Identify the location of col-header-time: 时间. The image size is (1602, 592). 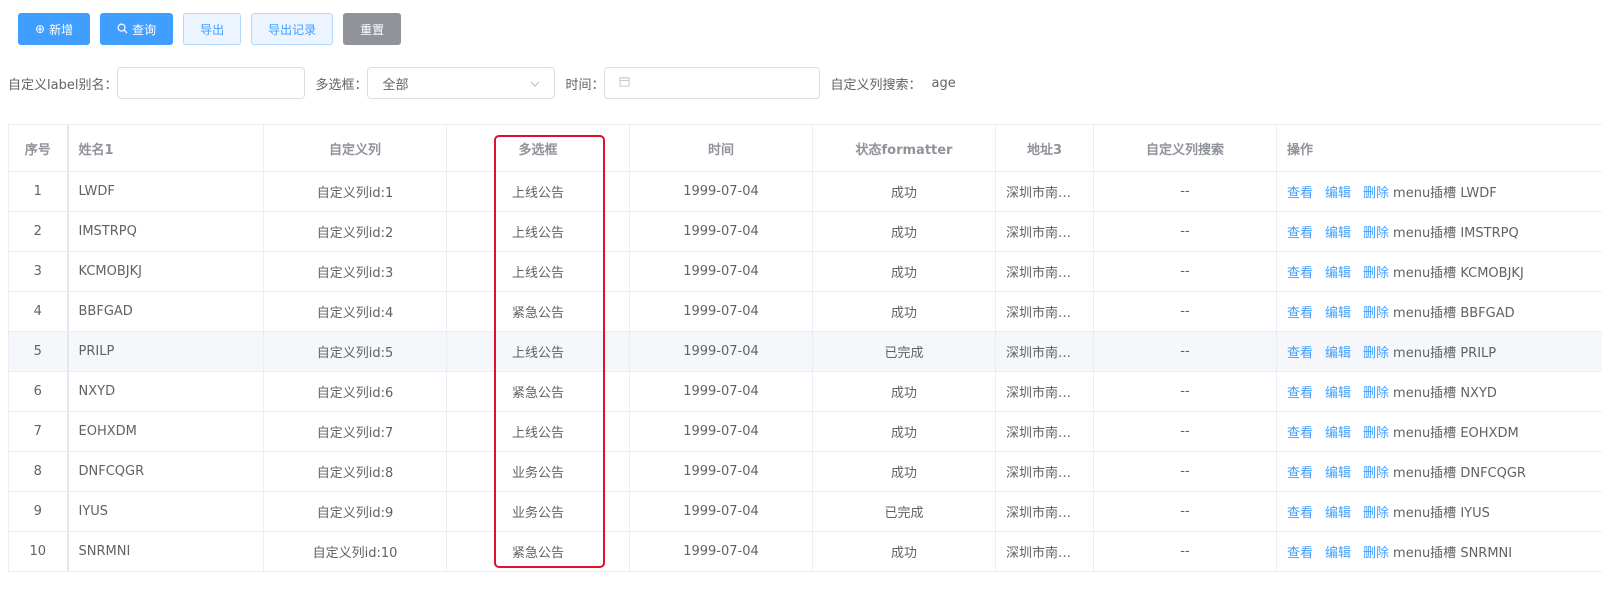
(721, 148).